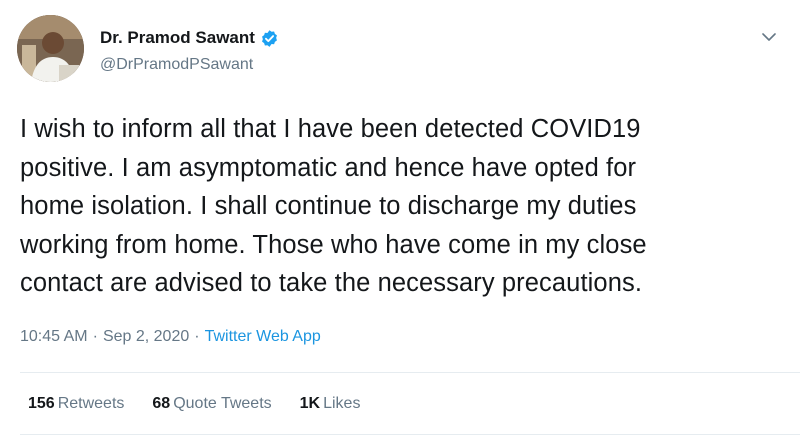  I want to click on avatar, so click(50, 48).